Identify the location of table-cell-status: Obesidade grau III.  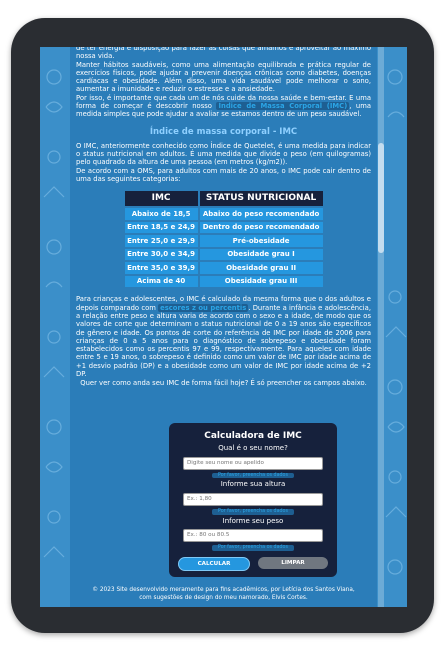
(261, 281).